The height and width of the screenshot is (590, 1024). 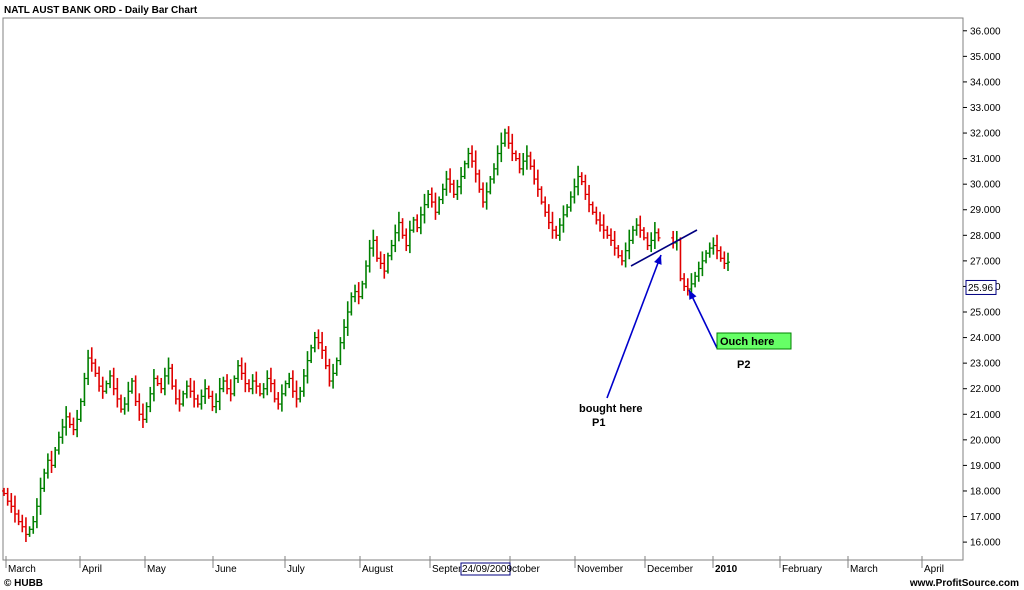 I want to click on annotation-ouch-here: Ouch here, so click(x=747, y=342).